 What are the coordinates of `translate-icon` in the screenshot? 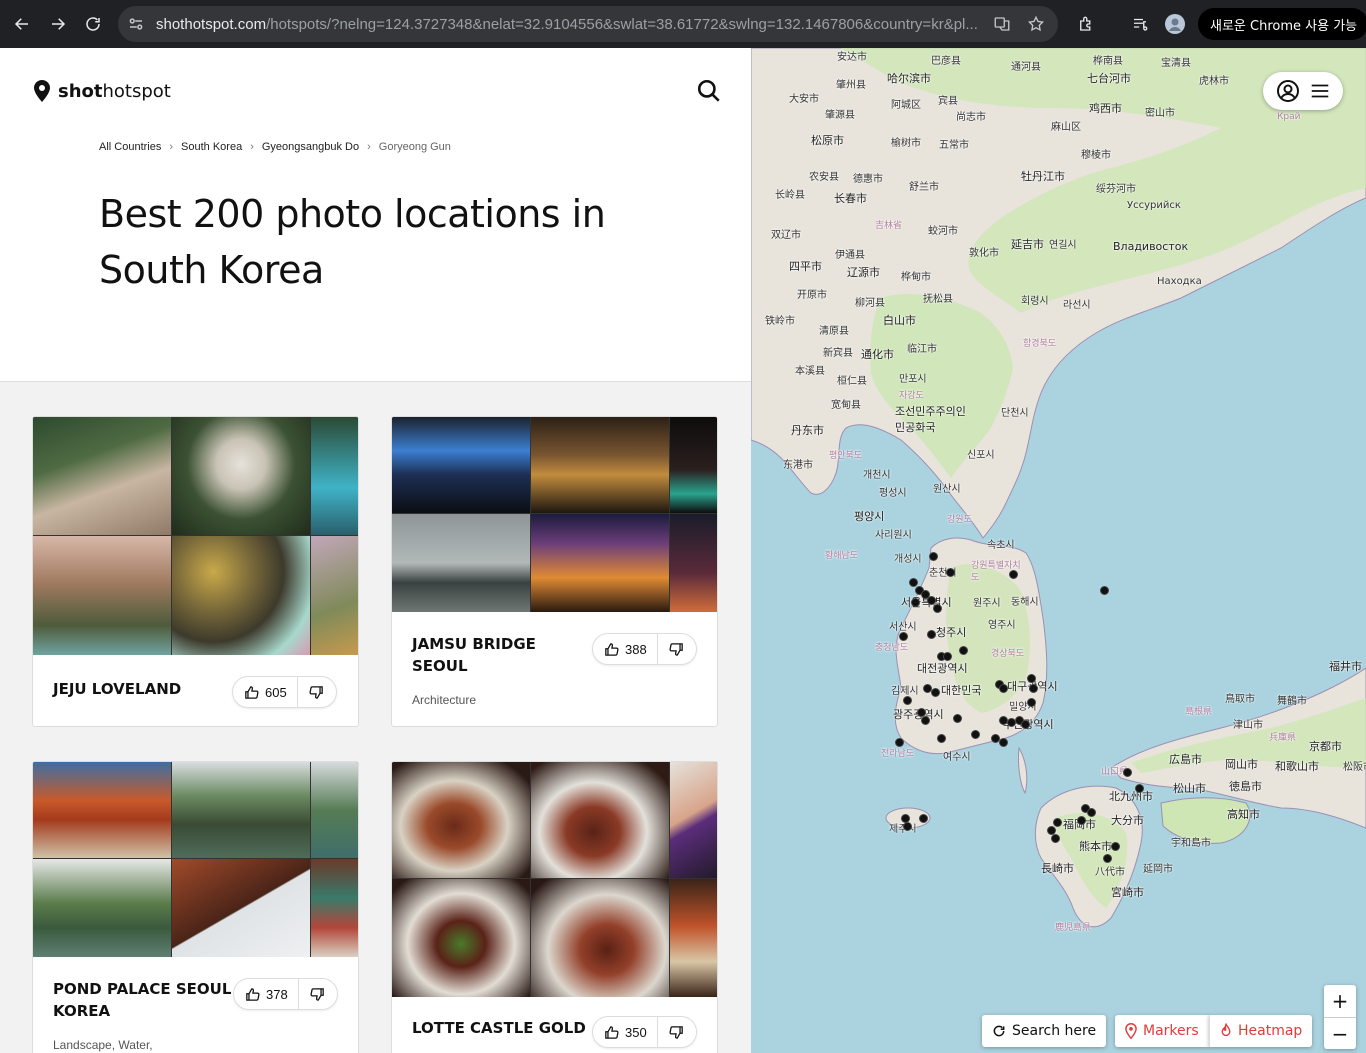 It's located at (1002, 24).